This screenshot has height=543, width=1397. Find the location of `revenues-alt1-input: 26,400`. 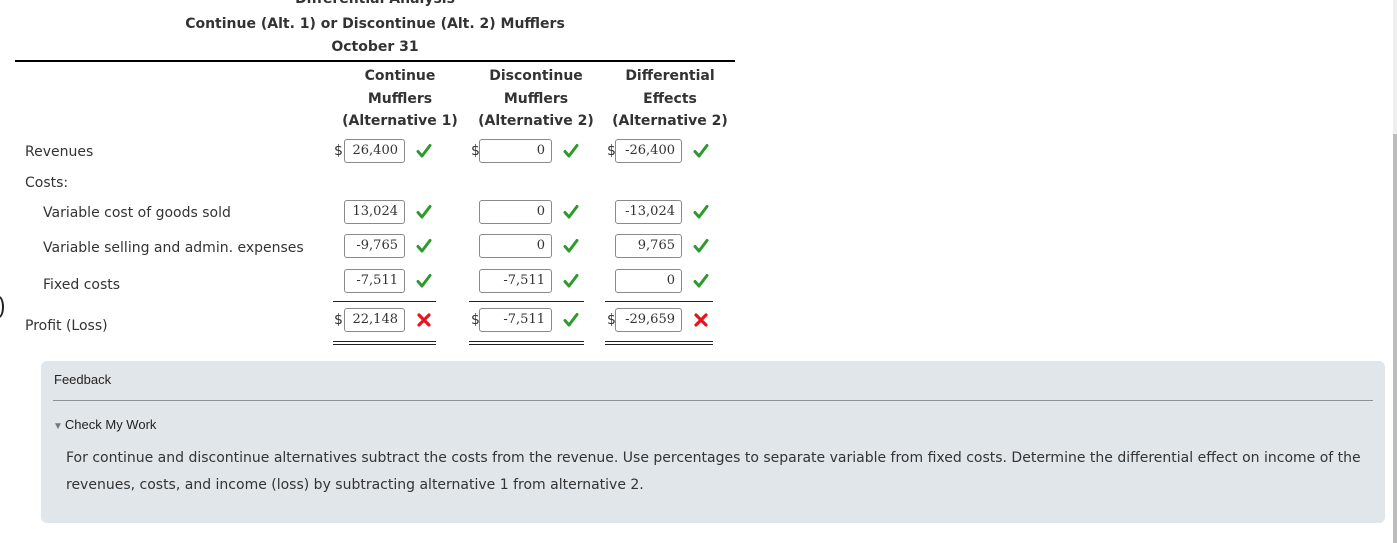

revenues-alt1-input: 26,400 is located at coordinates (374, 151).